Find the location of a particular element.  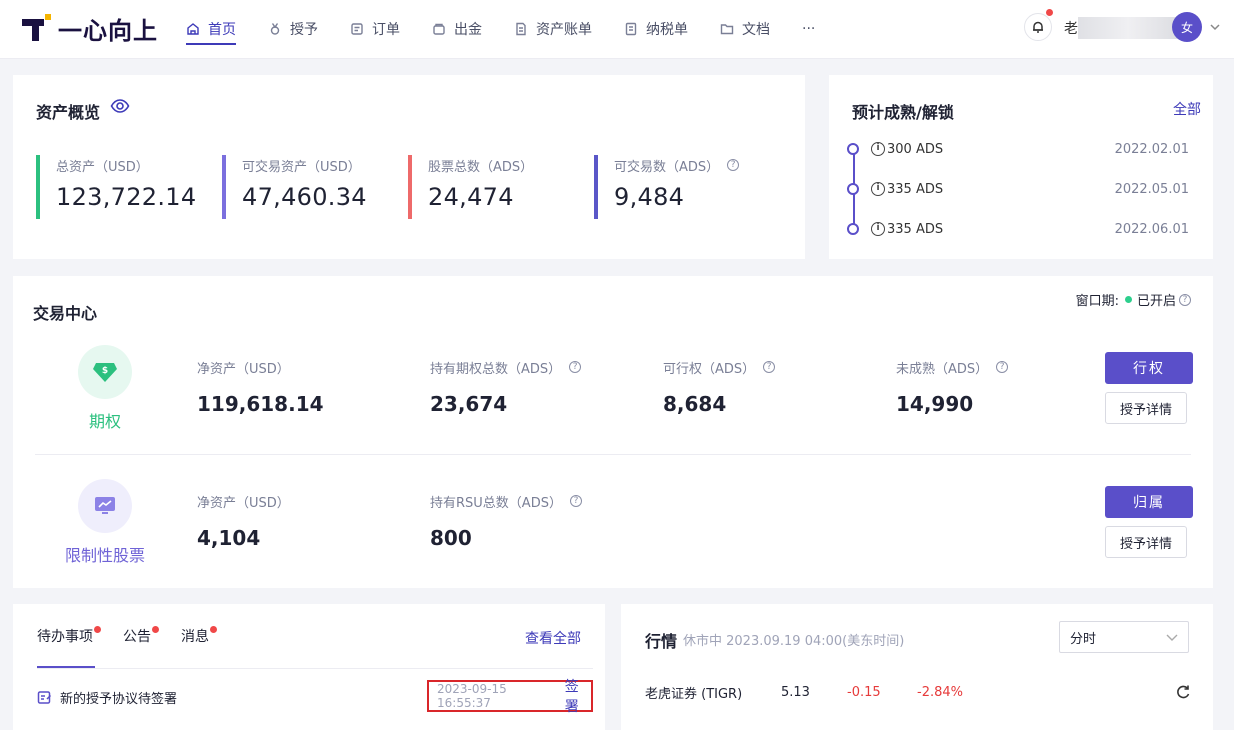

rsu-grant-details-button: 授予详情 is located at coordinates (1146, 542).